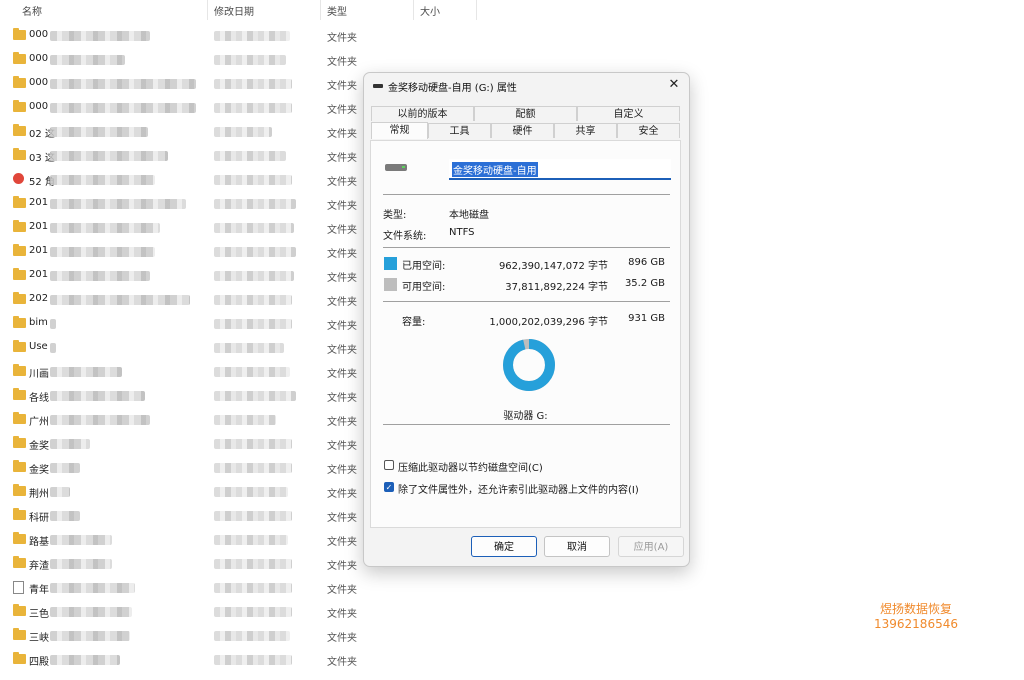 Image resolution: width=1024 pixels, height=680 pixels. Describe the element at coordinates (389, 465) in the screenshot. I see `compress-checkbox` at that location.